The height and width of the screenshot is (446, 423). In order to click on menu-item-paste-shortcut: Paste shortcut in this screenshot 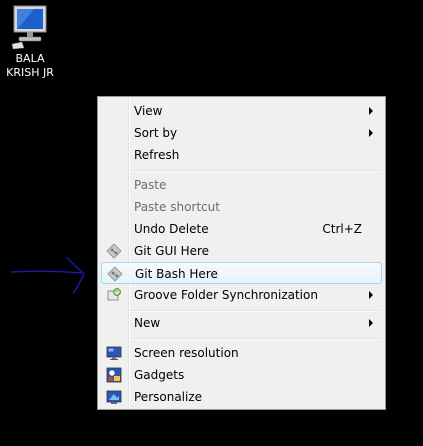, I will do `click(241, 207)`.